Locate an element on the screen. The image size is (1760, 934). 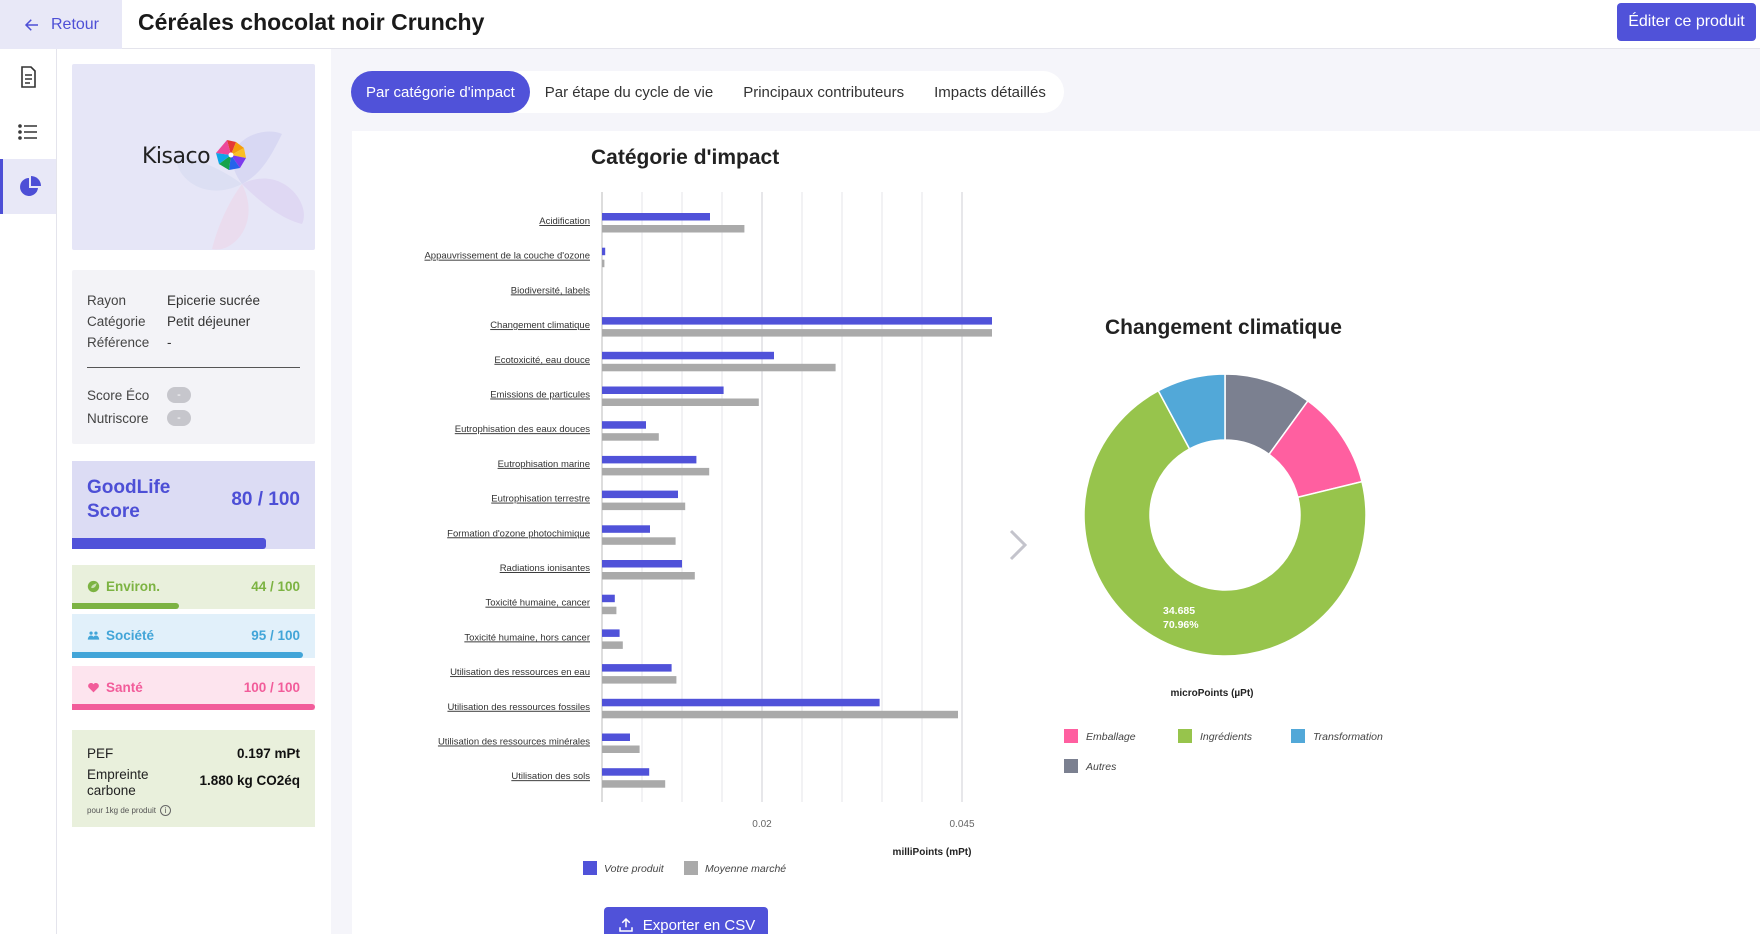
icon-sidebar is located at coordinates (28, 491).